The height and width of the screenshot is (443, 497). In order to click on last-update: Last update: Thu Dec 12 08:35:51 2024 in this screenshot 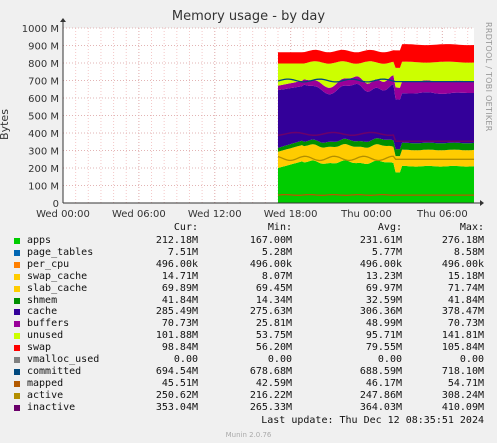, I will do `click(372, 420)`.